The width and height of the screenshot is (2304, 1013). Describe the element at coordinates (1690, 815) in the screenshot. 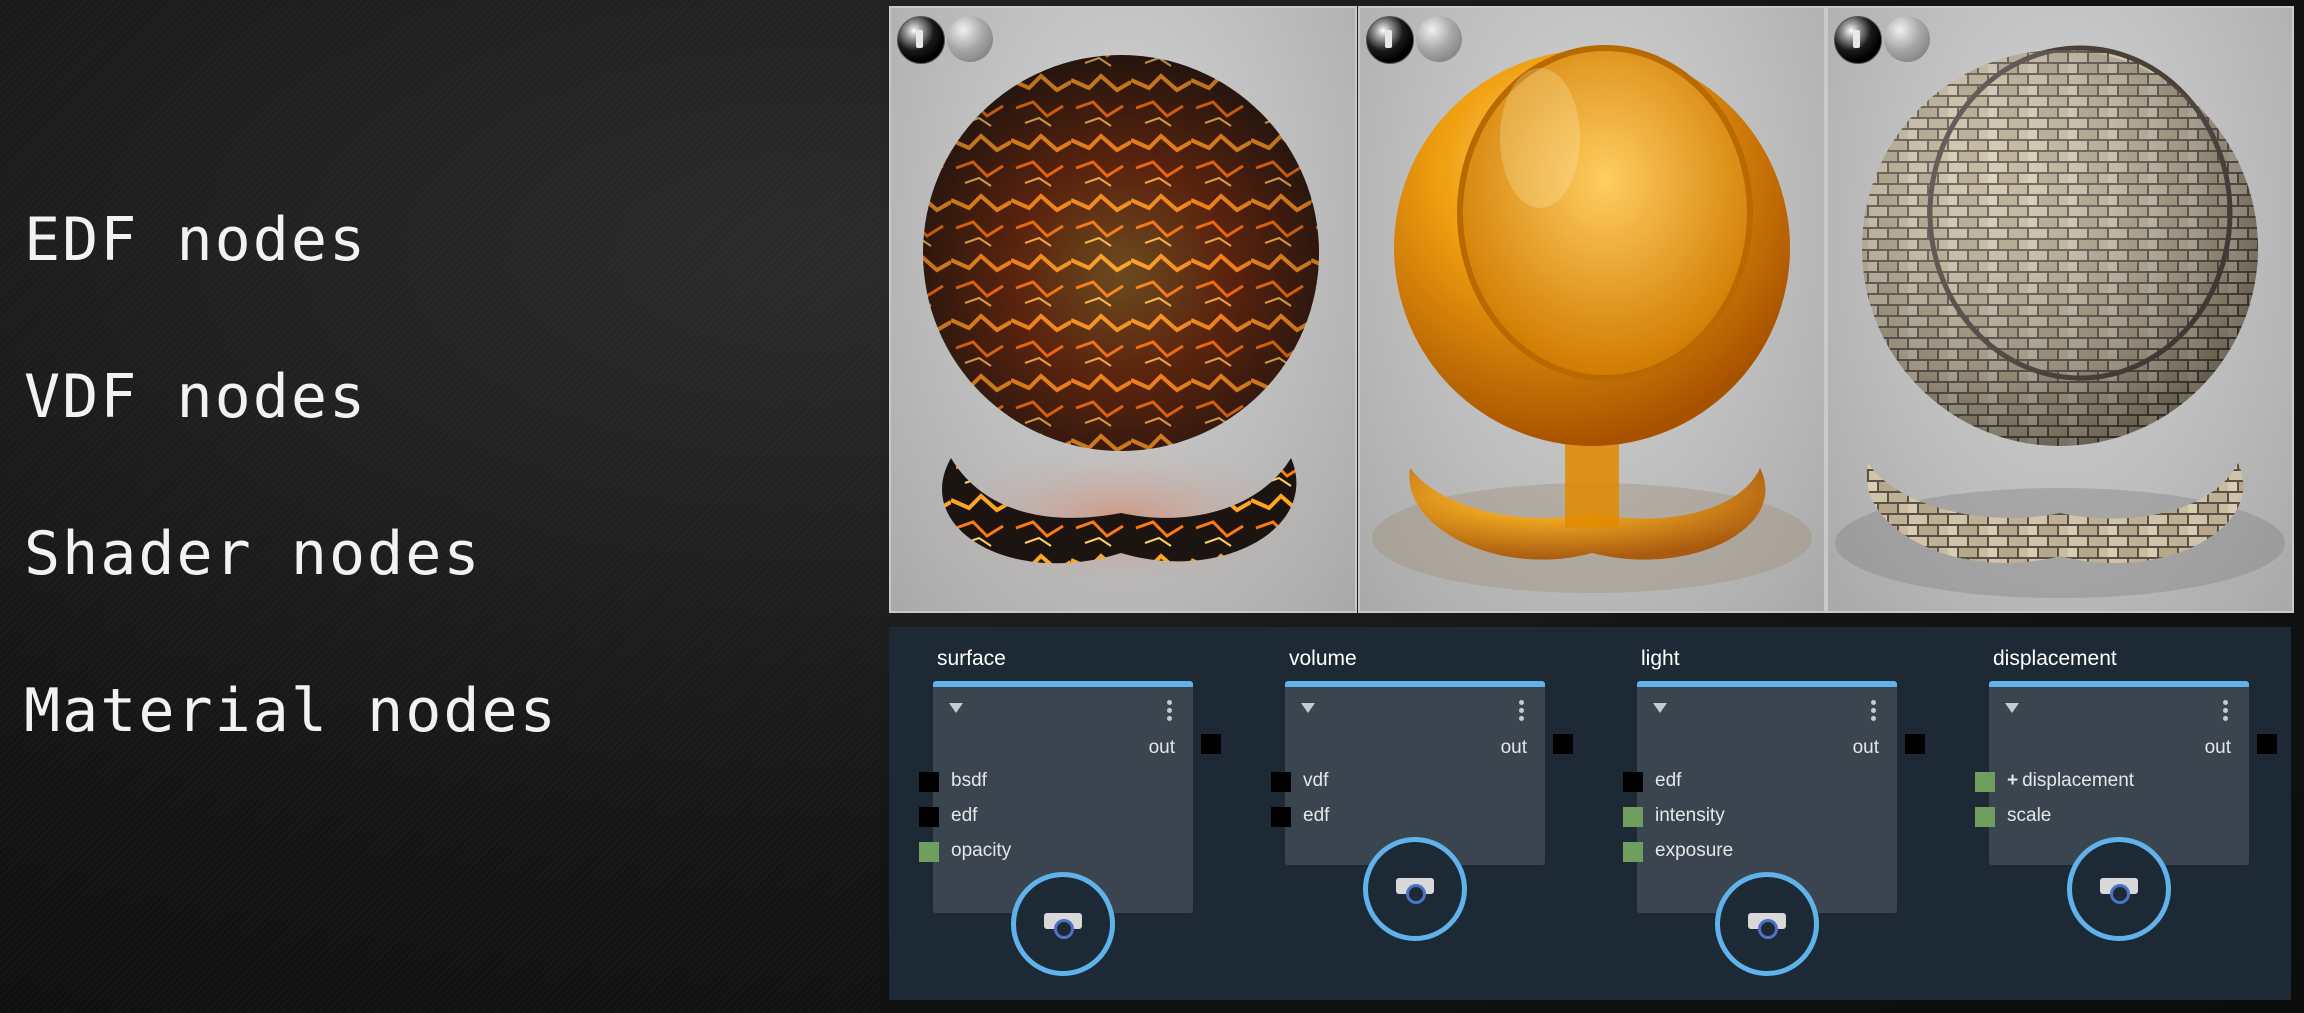

I see `input-label: intensity` at that location.